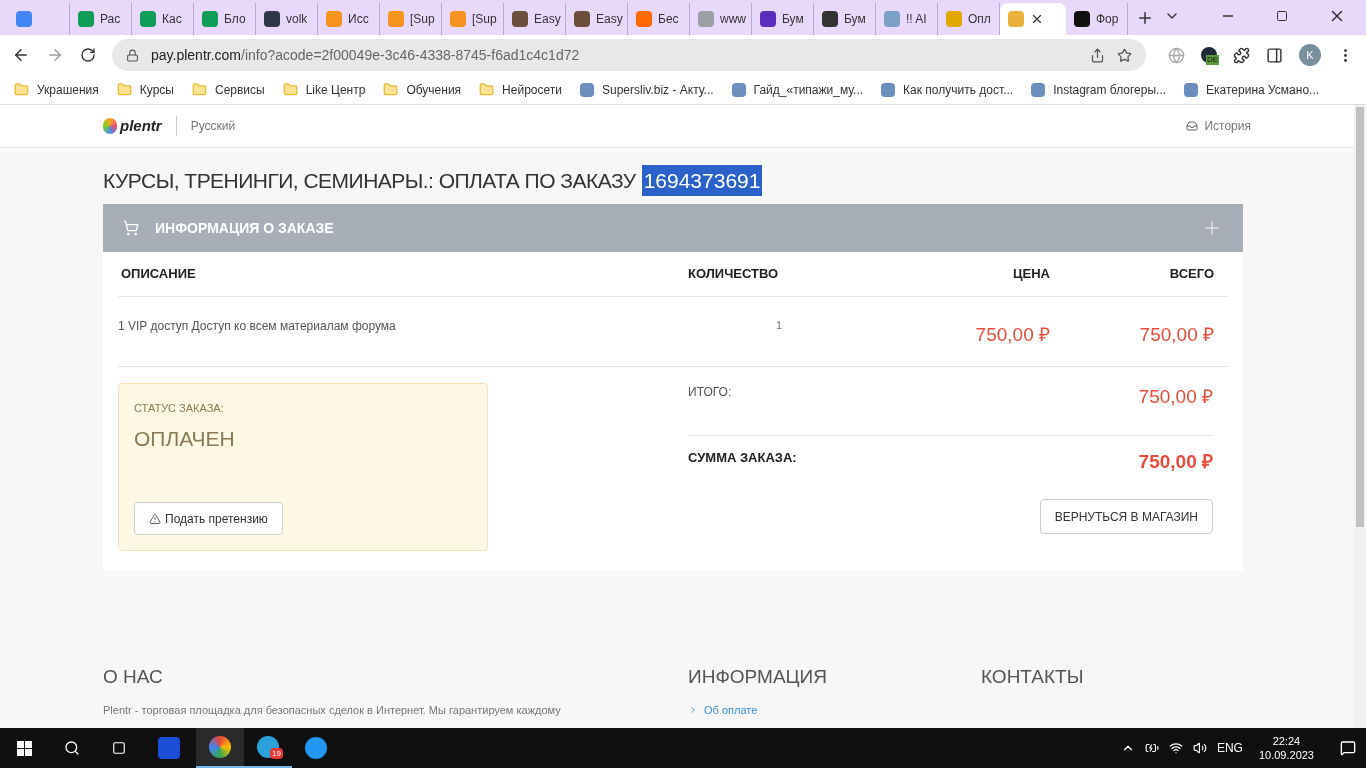 Image resolution: width=1366 pixels, height=768 pixels. I want to click on wifi-icon, so click(1175, 748).